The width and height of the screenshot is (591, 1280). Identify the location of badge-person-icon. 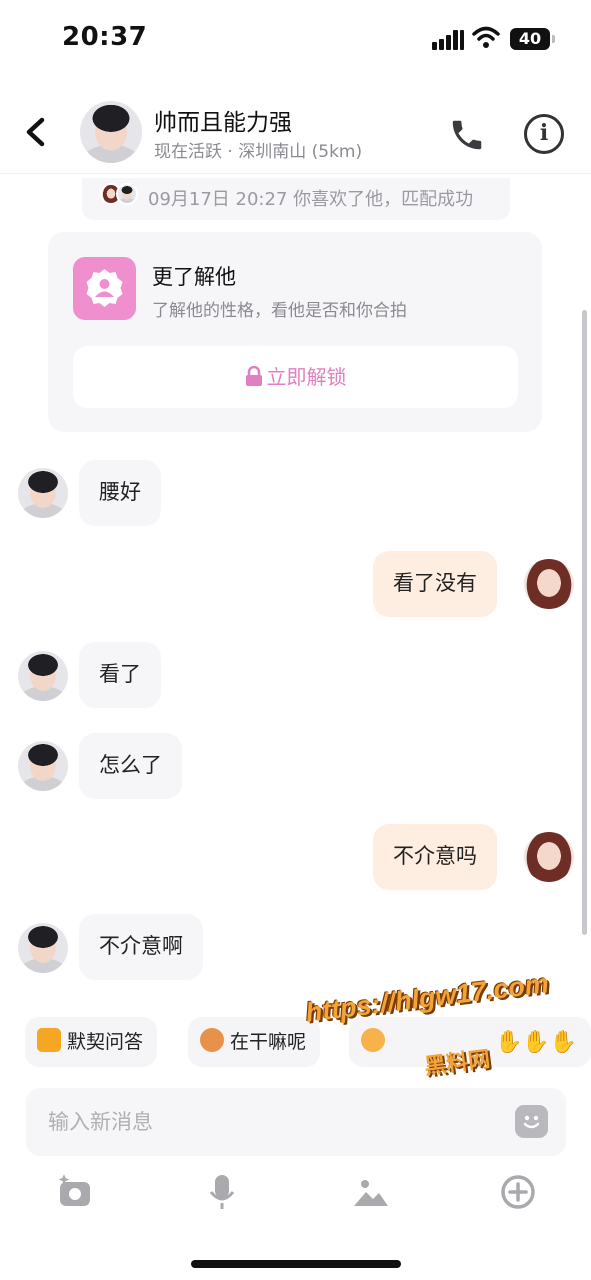
(104, 288).